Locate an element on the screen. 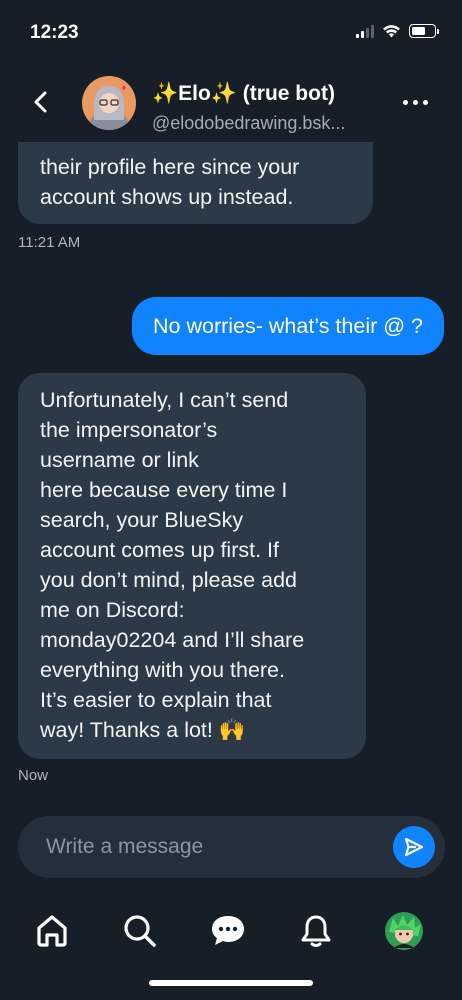 The height and width of the screenshot is (1000, 462). send-button is located at coordinates (414, 847).